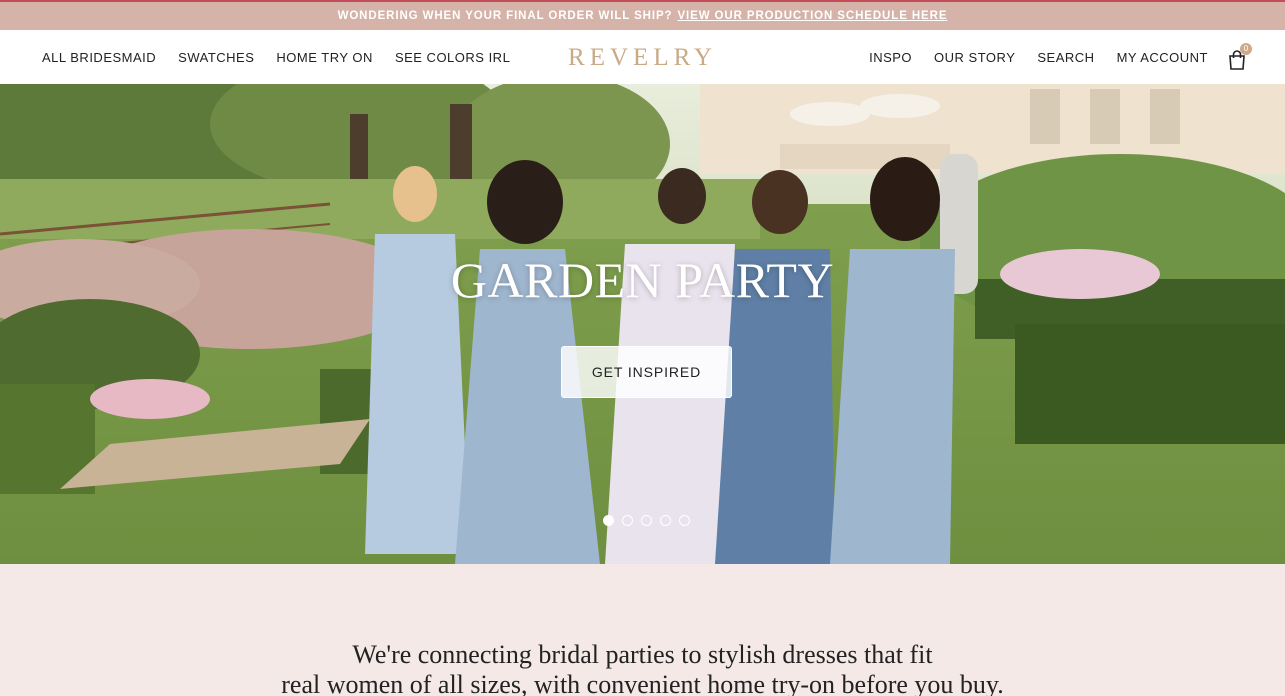 The image size is (1285, 696). I want to click on cart-count-badge: 0, so click(1246, 49).